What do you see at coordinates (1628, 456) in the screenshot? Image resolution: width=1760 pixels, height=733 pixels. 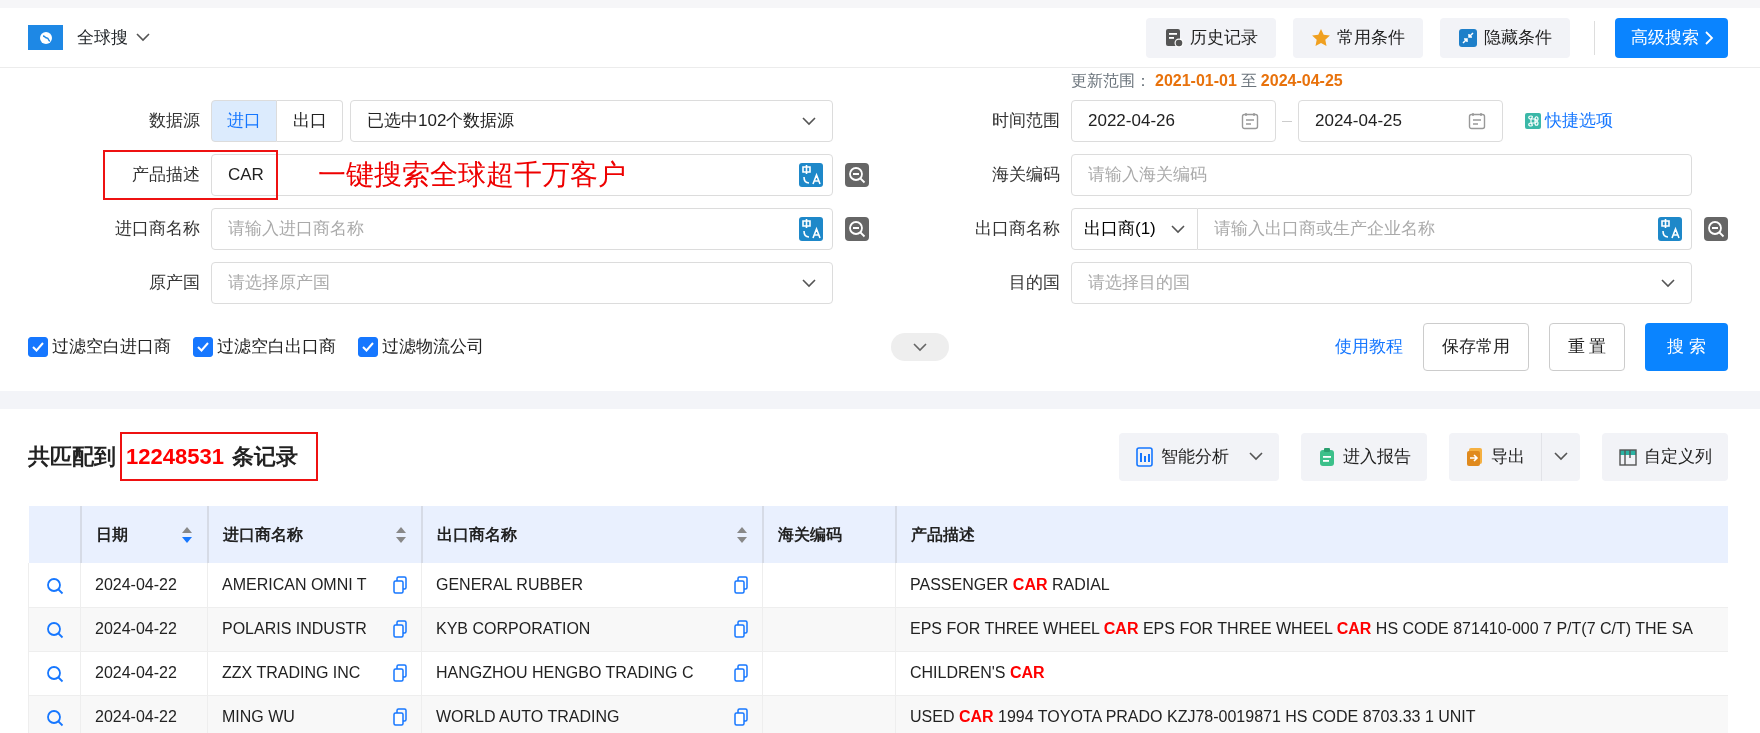 I see `columns-icon` at bounding box center [1628, 456].